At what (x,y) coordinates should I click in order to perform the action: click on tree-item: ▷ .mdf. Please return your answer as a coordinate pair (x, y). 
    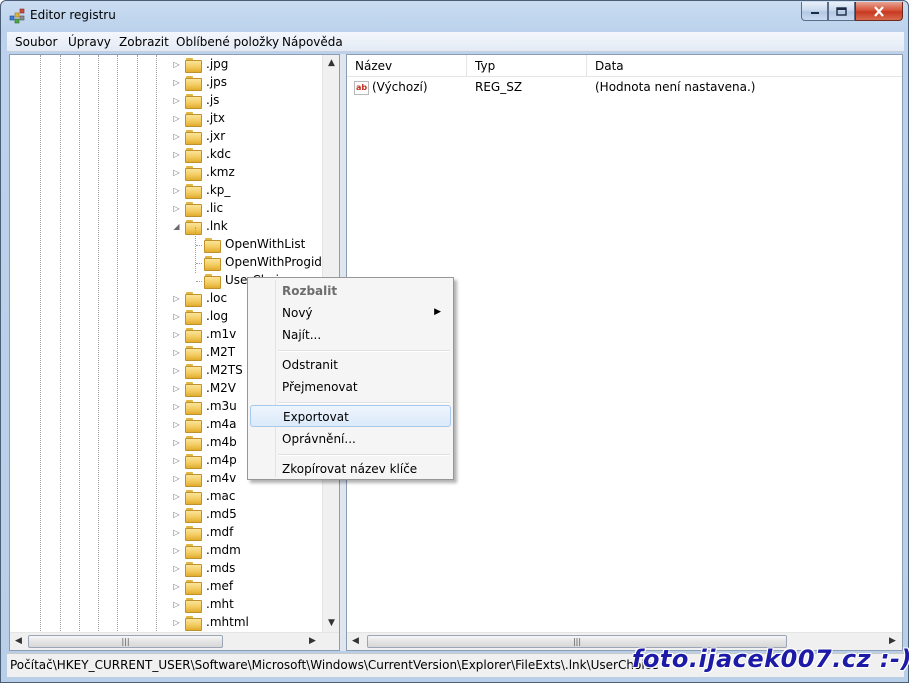
    Looking at the image, I should click on (165, 533).